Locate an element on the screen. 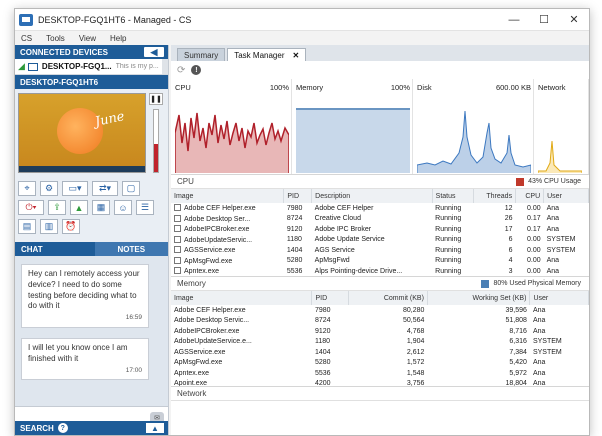 The image size is (602, 436). help-icon: ? is located at coordinates (62, 428).